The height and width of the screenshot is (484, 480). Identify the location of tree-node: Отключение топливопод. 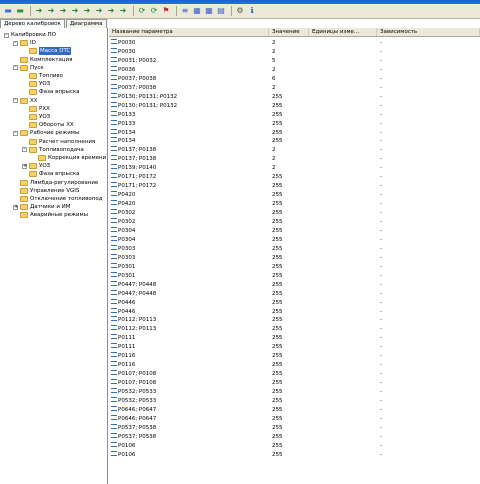
(58, 199).